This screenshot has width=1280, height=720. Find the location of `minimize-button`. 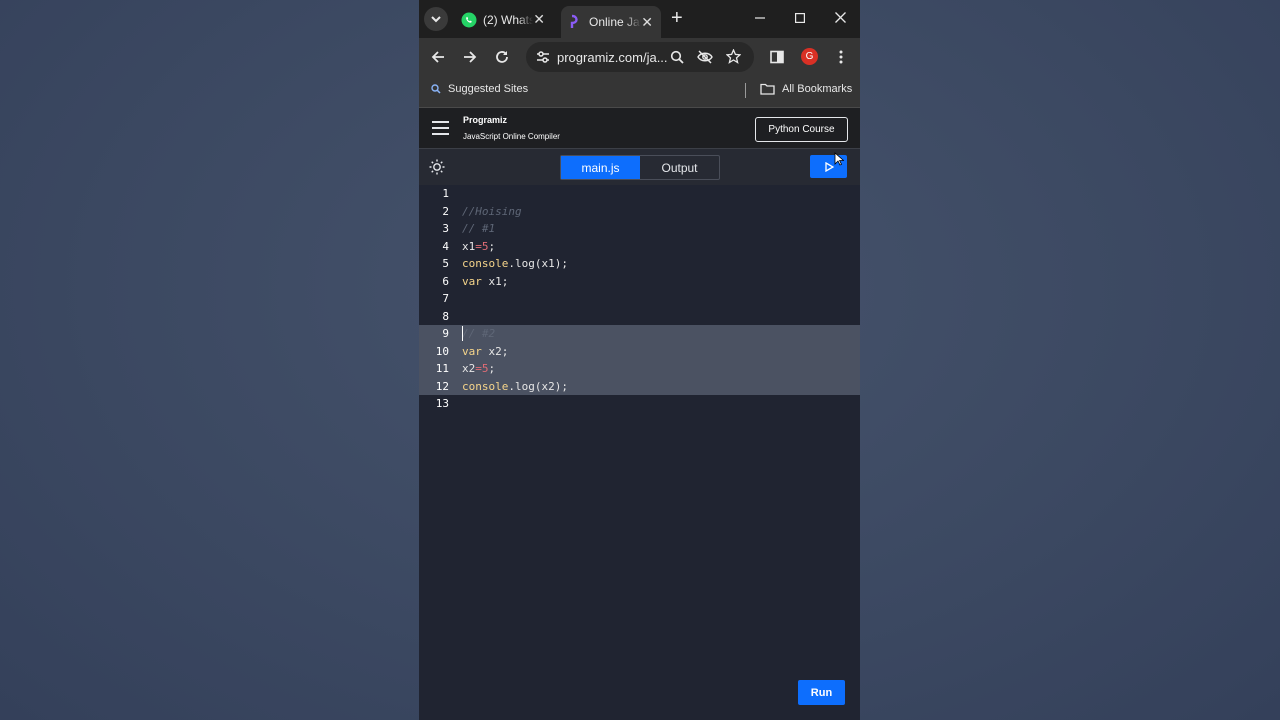

minimize-button is located at coordinates (760, 18).